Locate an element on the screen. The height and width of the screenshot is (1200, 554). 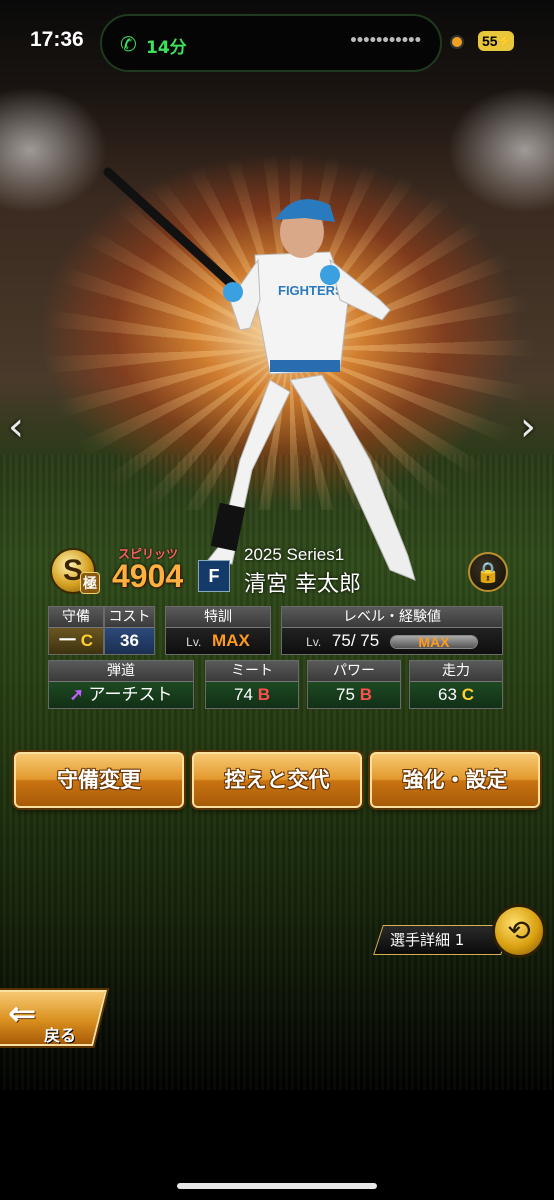
exp-bar-label: MAX is located at coordinates (434, 641).